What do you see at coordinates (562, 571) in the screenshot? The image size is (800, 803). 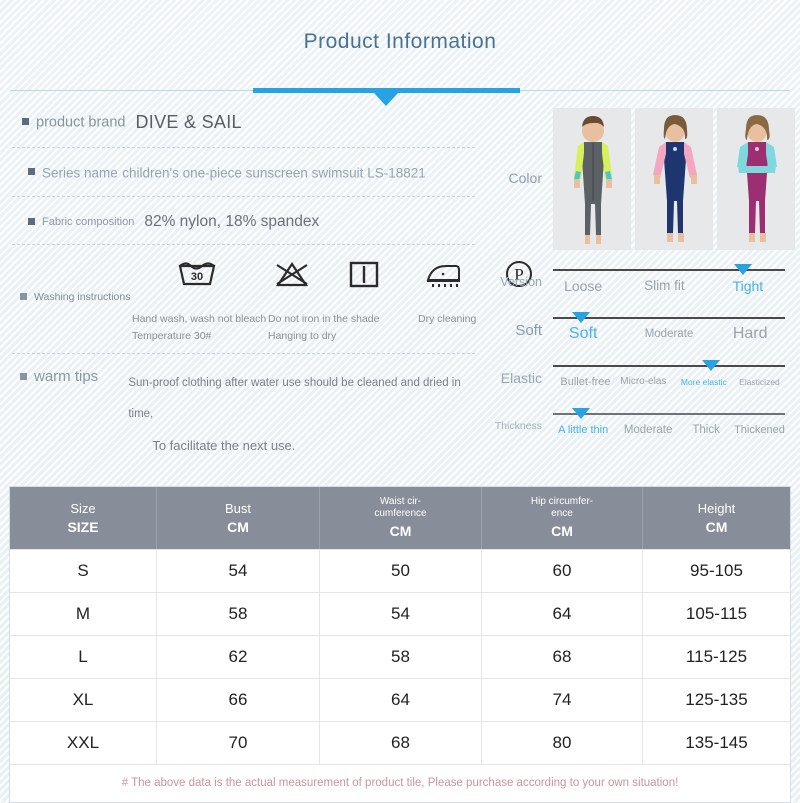 I see `table-cell: 60` at bounding box center [562, 571].